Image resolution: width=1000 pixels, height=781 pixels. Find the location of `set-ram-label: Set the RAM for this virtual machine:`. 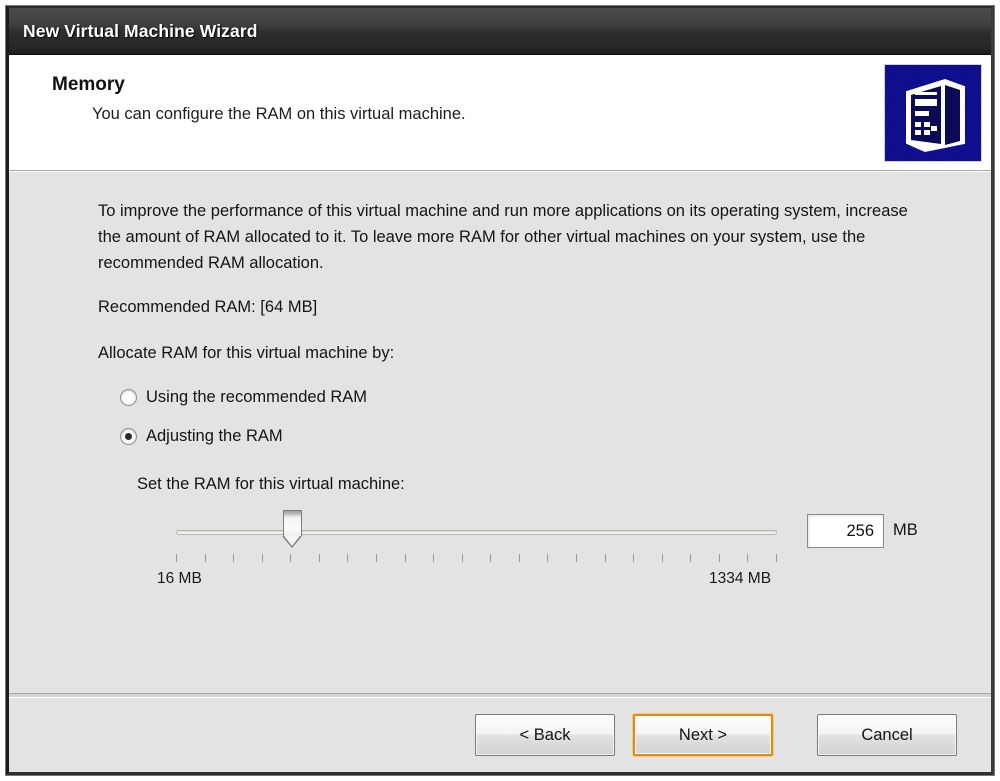

set-ram-label: Set the RAM for this virtual machine: is located at coordinates (271, 484).